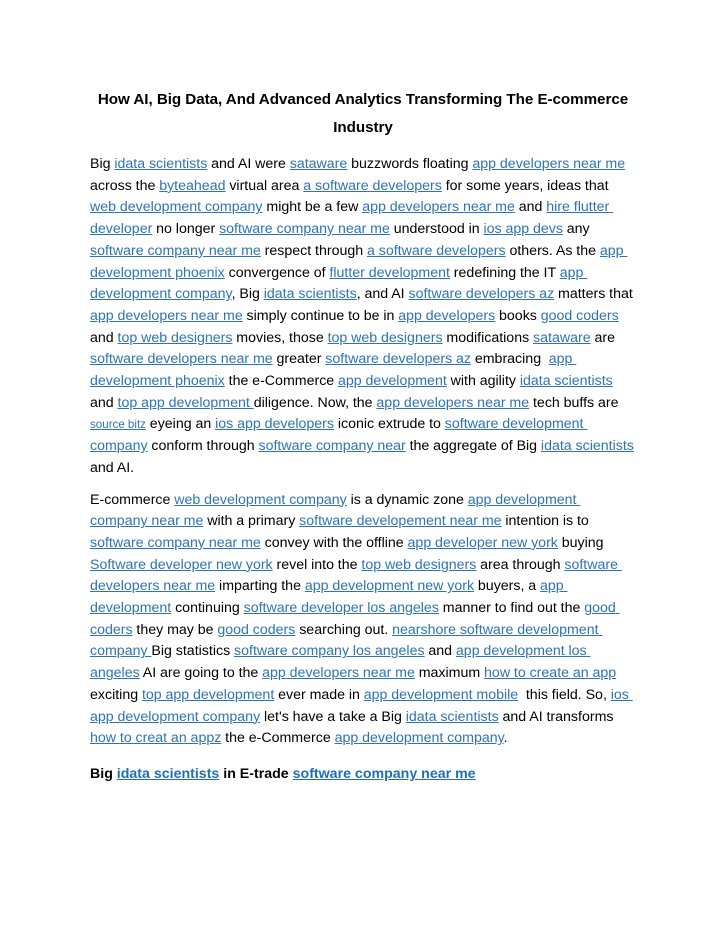 This screenshot has width=720, height=931. What do you see at coordinates (274, 424) in the screenshot?
I see `inline-link: ios app developers` at bounding box center [274, 424].